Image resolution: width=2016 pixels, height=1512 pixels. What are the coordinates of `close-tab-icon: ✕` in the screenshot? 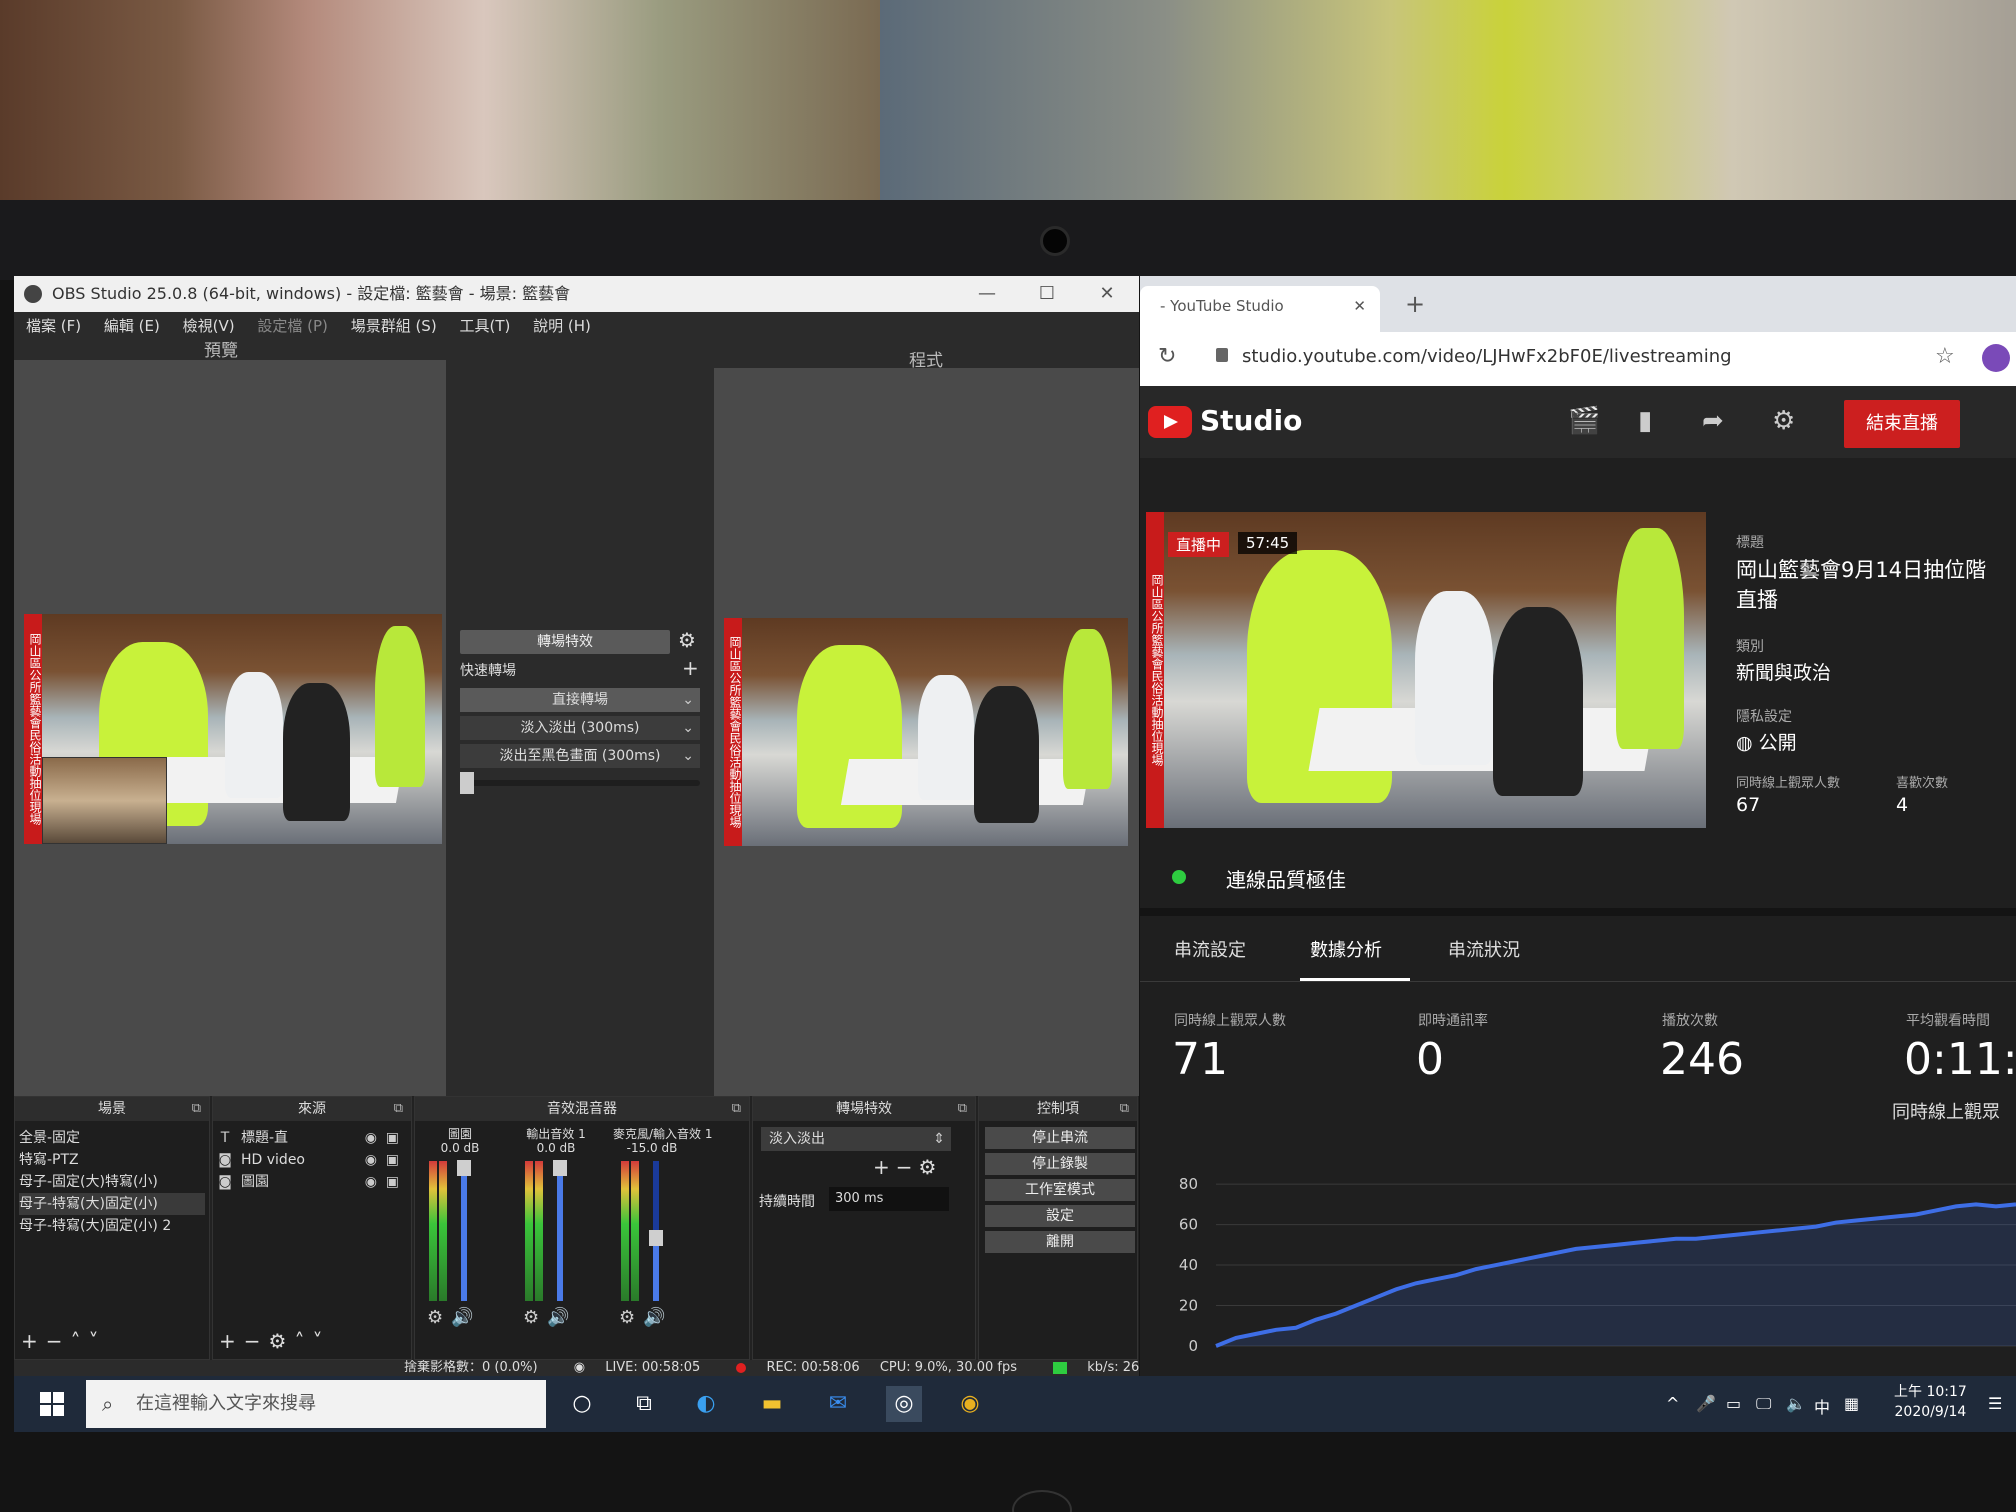 It's located at (1359, 306).